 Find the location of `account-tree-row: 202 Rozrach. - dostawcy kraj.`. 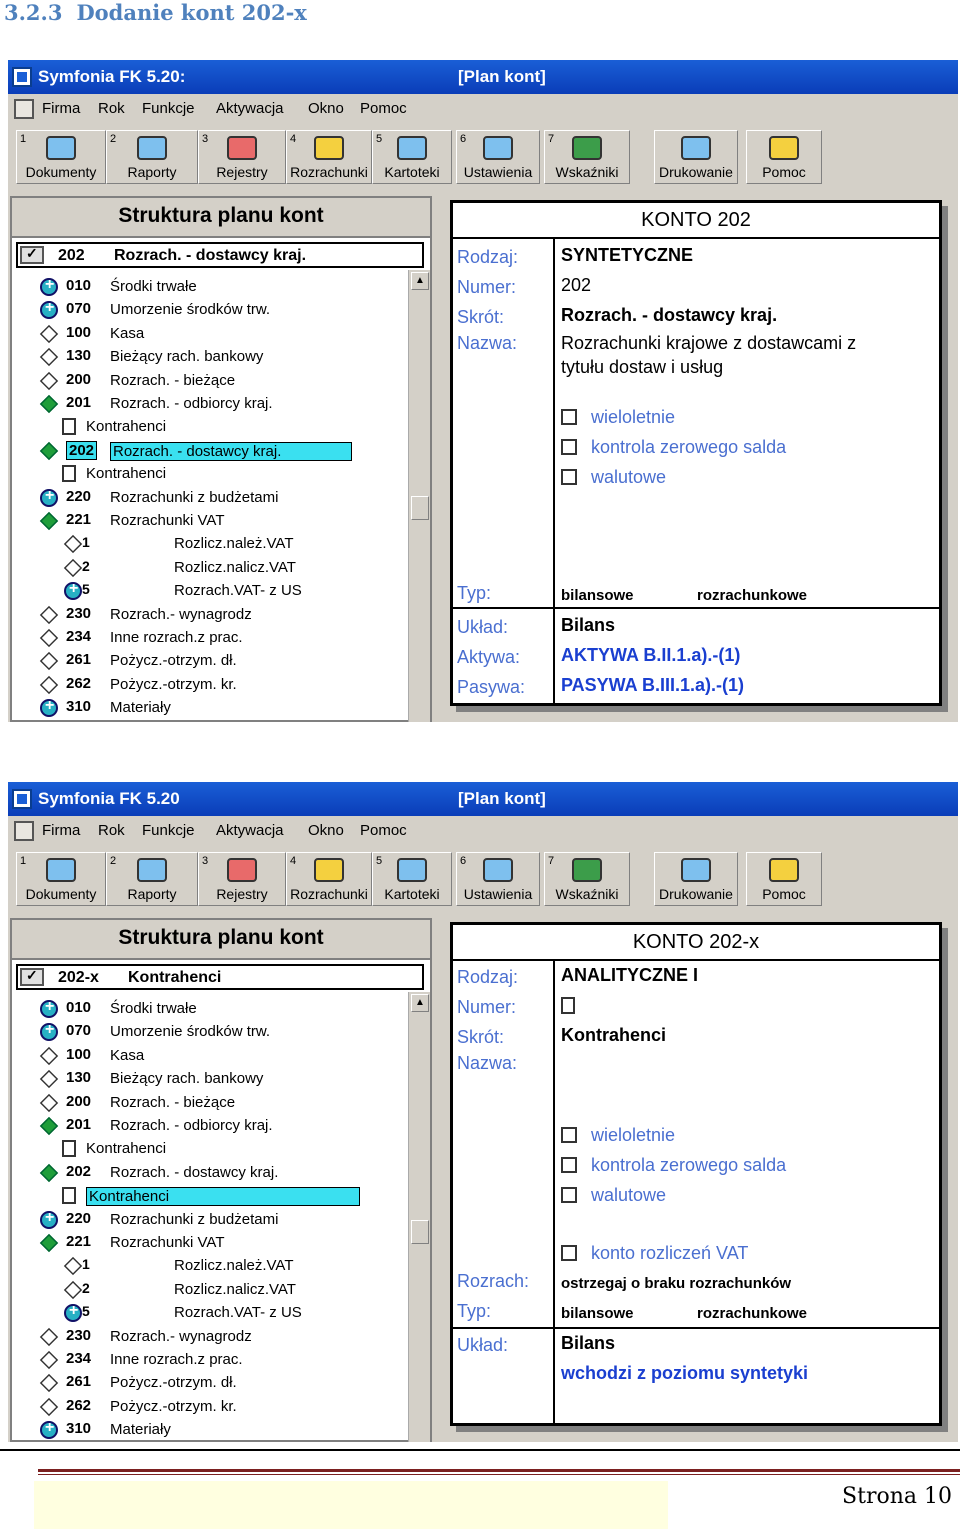

account-tree-row: 202 Rozrach. - dostawcy kraj. is located at coordinates (205, 451).